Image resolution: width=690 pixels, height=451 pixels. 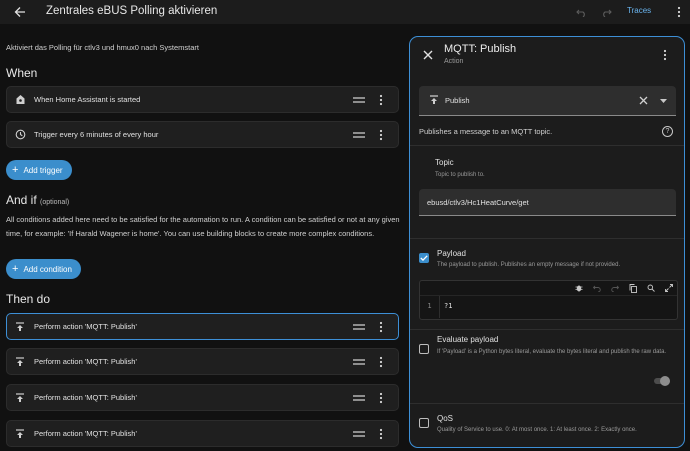 I want to click on overflow-menu-icon, so click(x=679, y=12).